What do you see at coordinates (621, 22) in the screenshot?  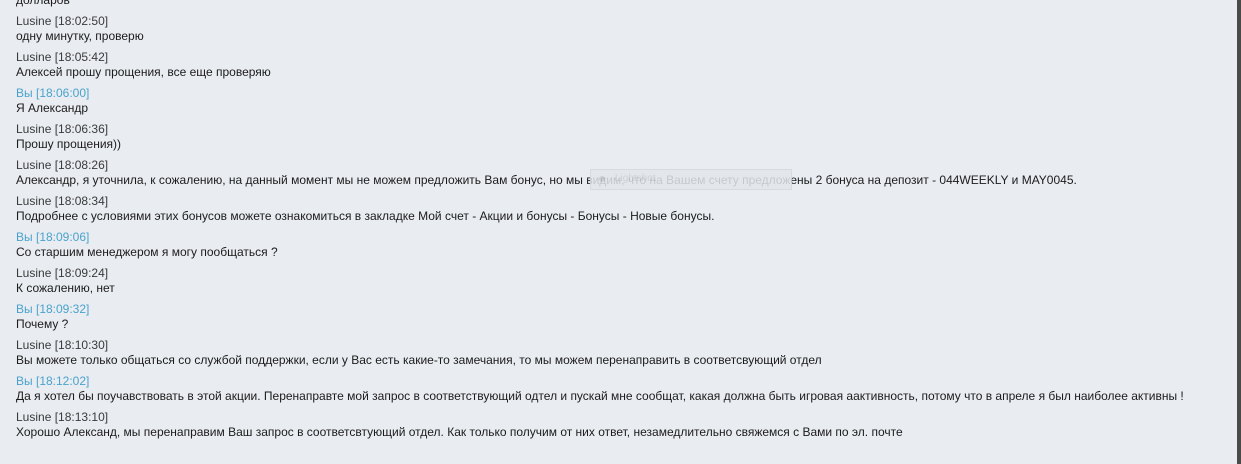 I see `message-header: Lusine [18:02:50]` at bounding box center [621, 22].